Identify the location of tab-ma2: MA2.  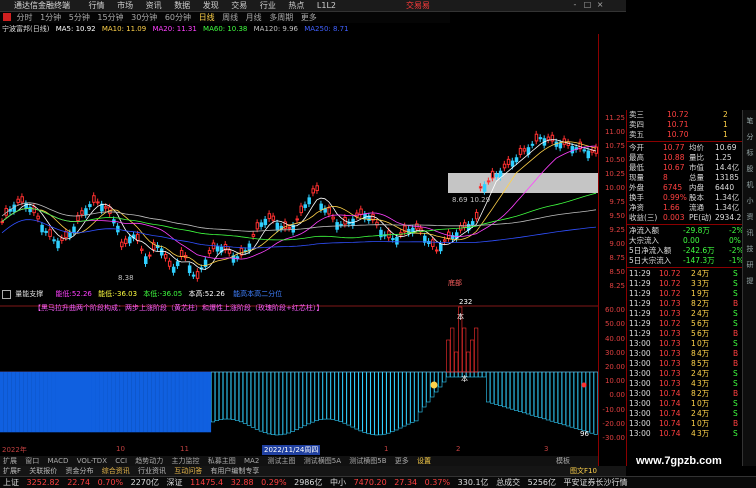
(251, 461).